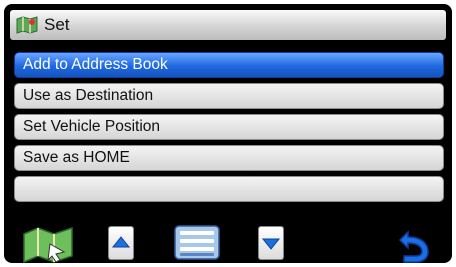 Image resolution: width=456 pixels, height=267 pixels. I want to click on menu-item-use-as-destination: Use as Destination, so click(229, 96).